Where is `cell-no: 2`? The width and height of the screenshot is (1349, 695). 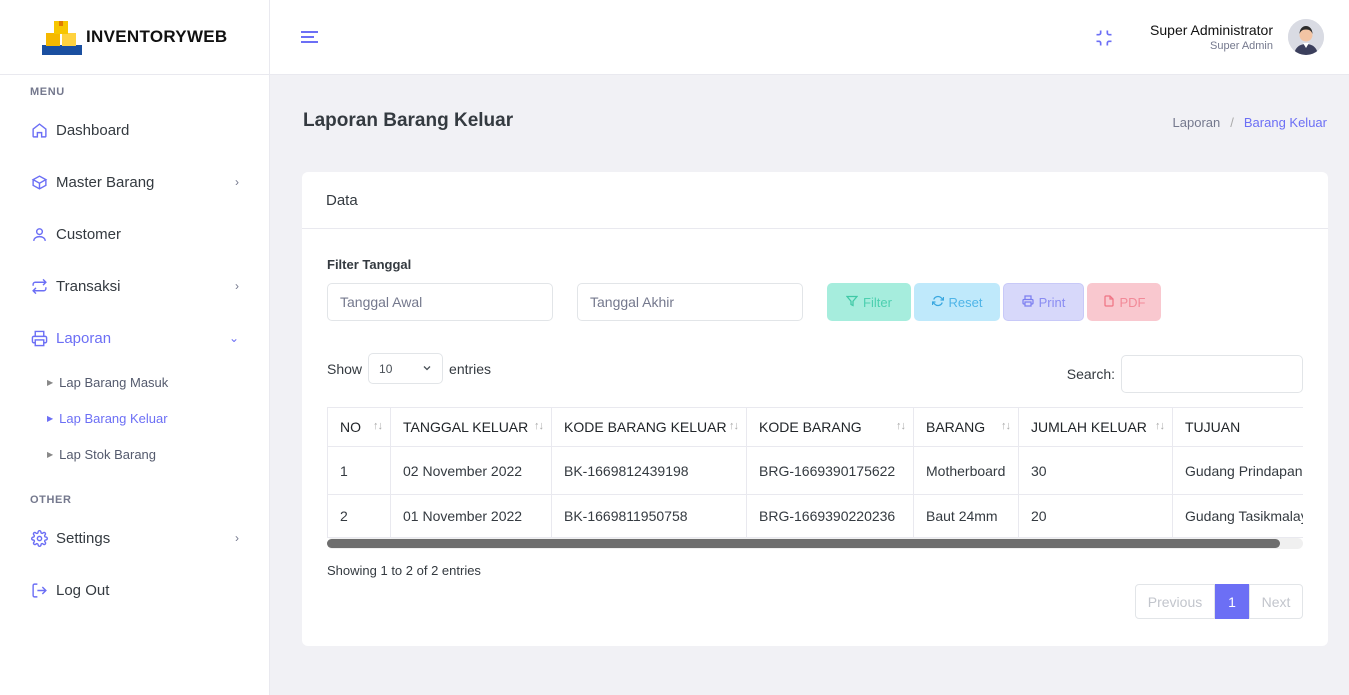
cell-no: 2 is located at coordinates (359, 516).